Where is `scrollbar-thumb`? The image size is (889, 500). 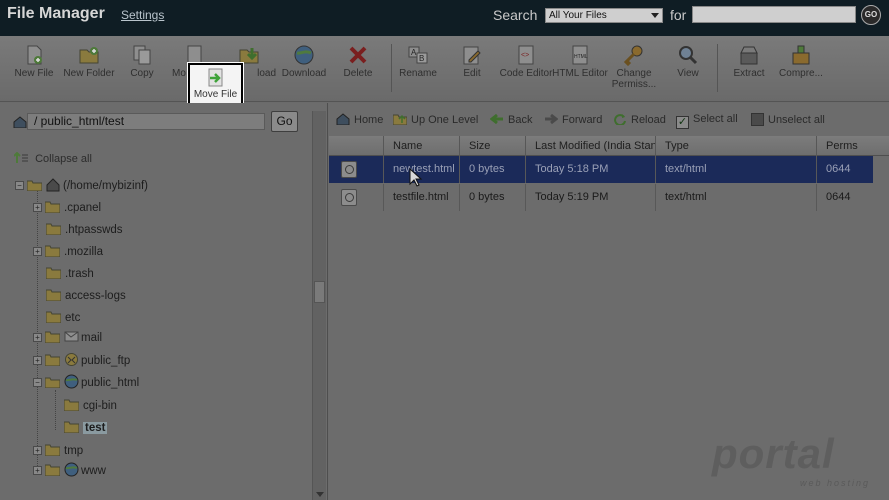 scrollbar-thumb is located at coordinates (319, 292).